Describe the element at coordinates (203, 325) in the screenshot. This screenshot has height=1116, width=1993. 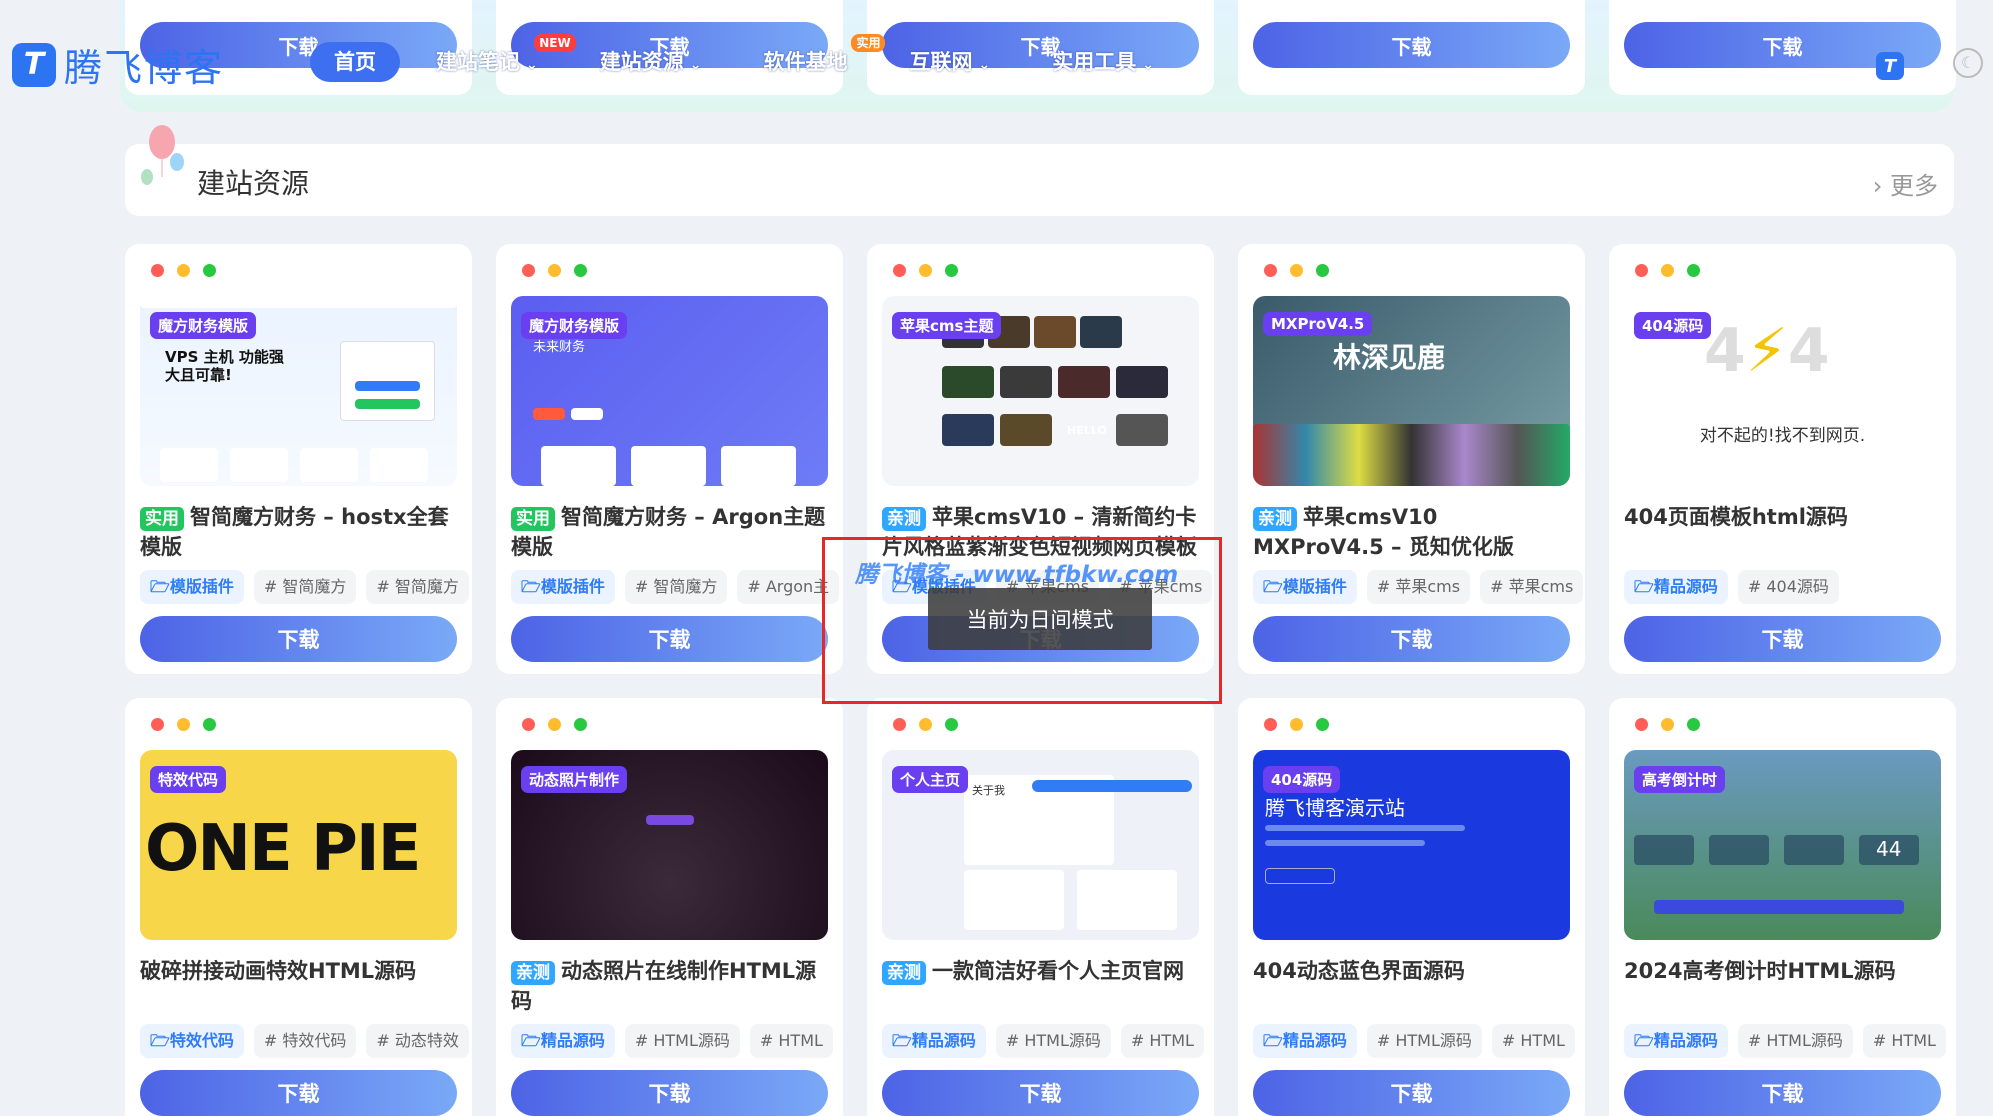
I see `category-tag: 魔方财务模版` at that location.